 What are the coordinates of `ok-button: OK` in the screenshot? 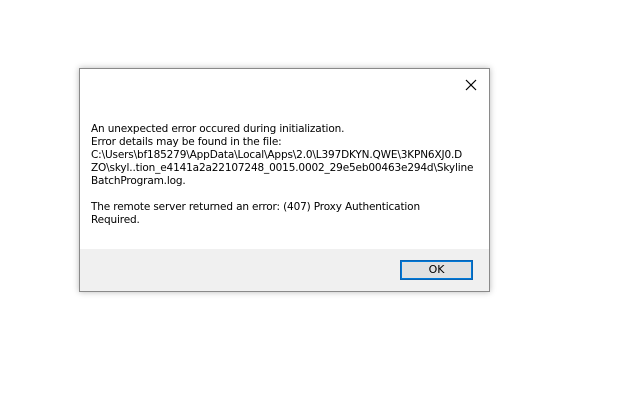 It's located at (436, 270).